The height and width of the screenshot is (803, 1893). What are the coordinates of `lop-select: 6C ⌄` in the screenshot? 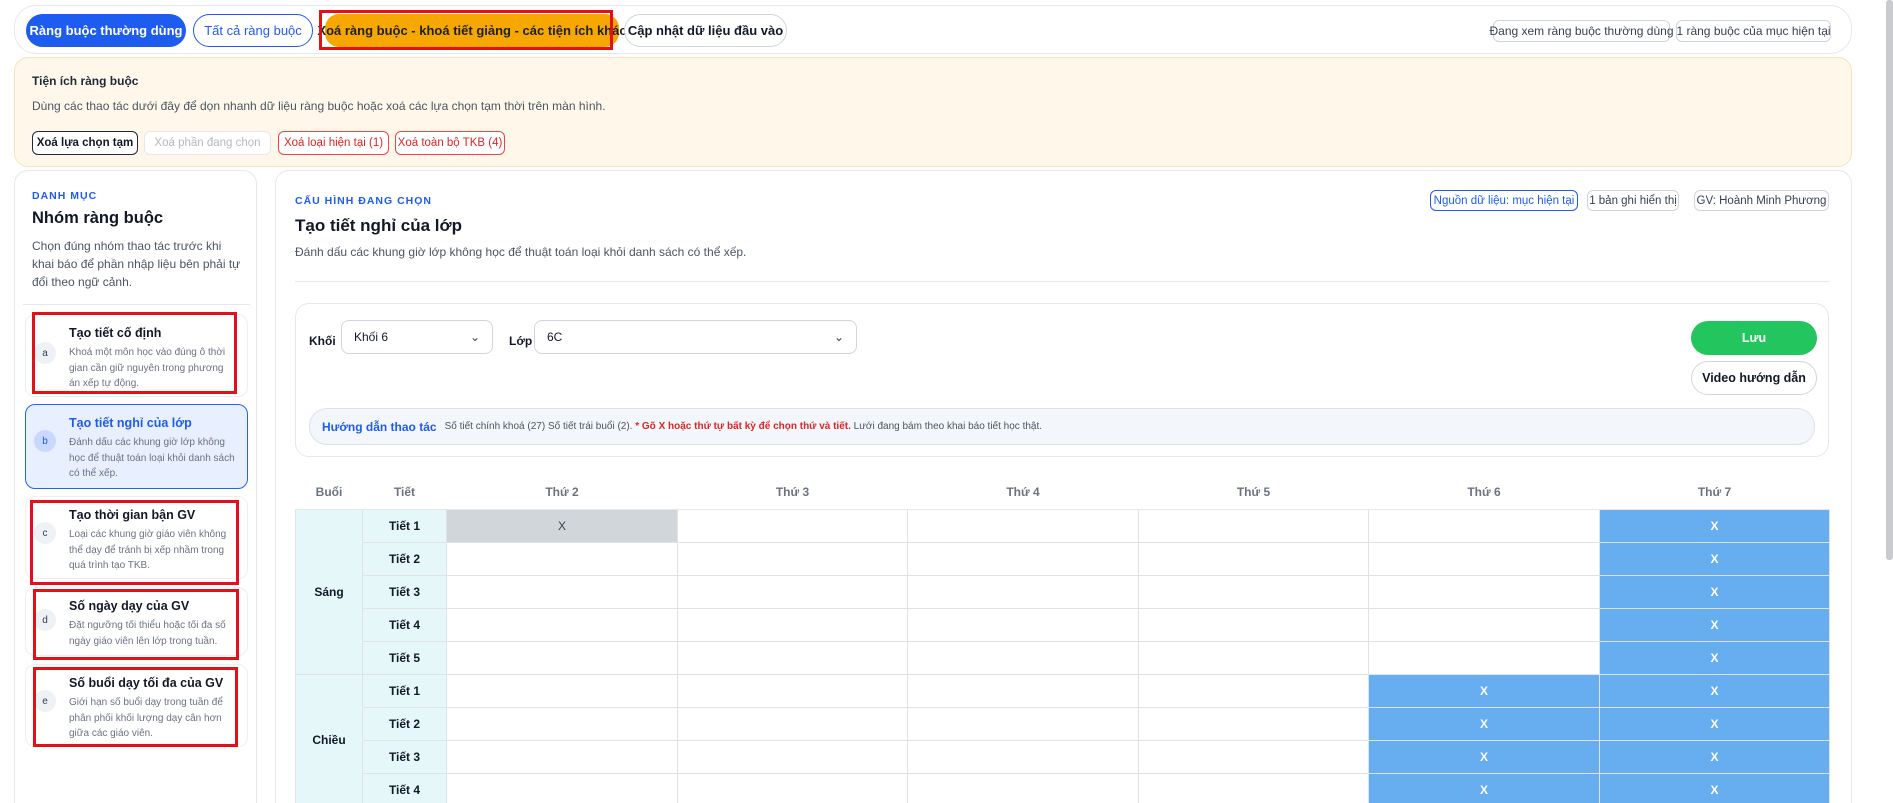 It's located at (695, 337).